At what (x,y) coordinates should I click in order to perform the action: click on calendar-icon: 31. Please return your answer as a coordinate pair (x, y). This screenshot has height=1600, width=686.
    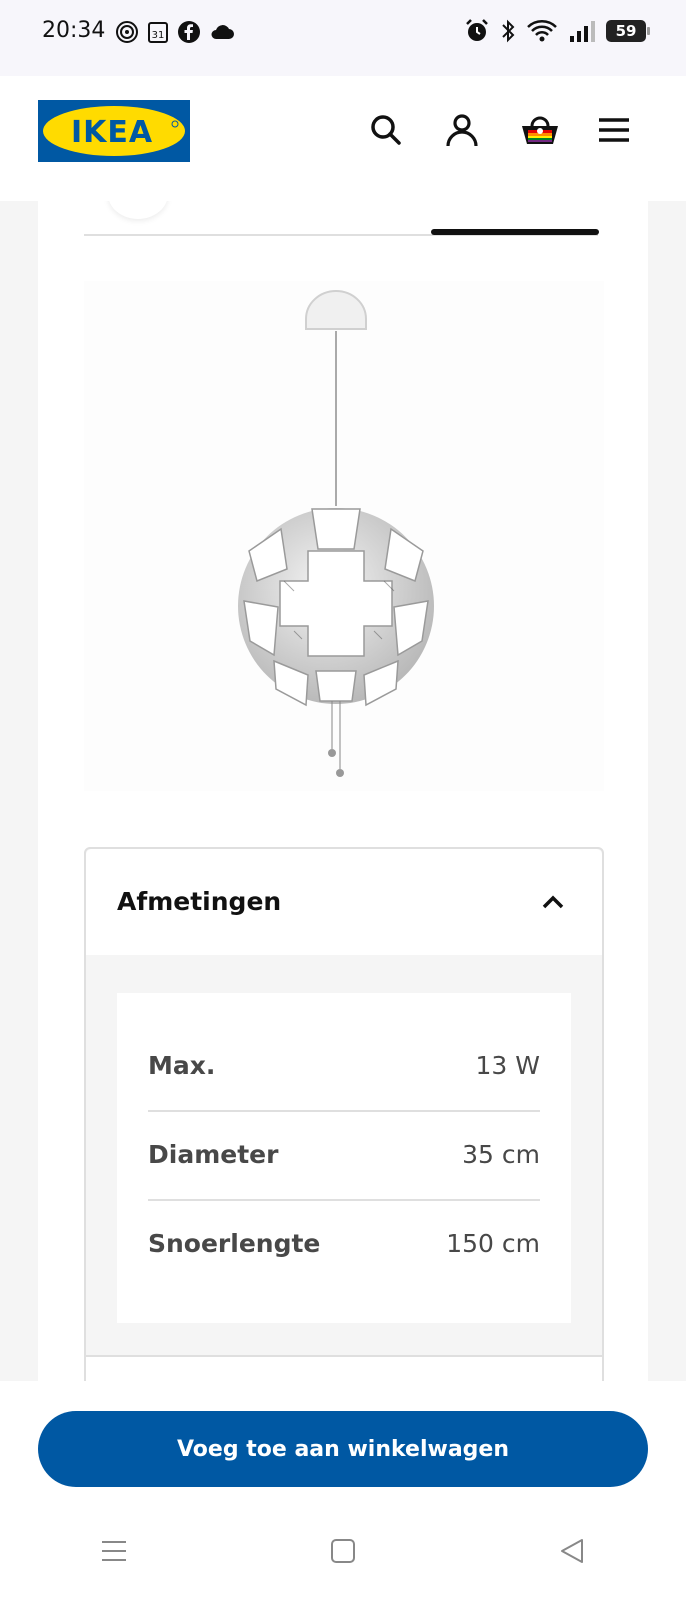
    Looking at the image, I should click on (158, 32).